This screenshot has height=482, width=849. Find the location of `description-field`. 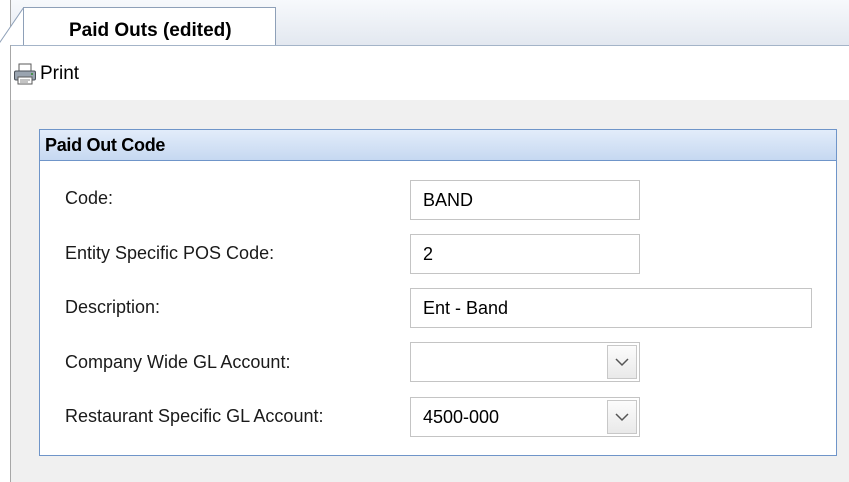

description-field is located at coordinates (611, 308).